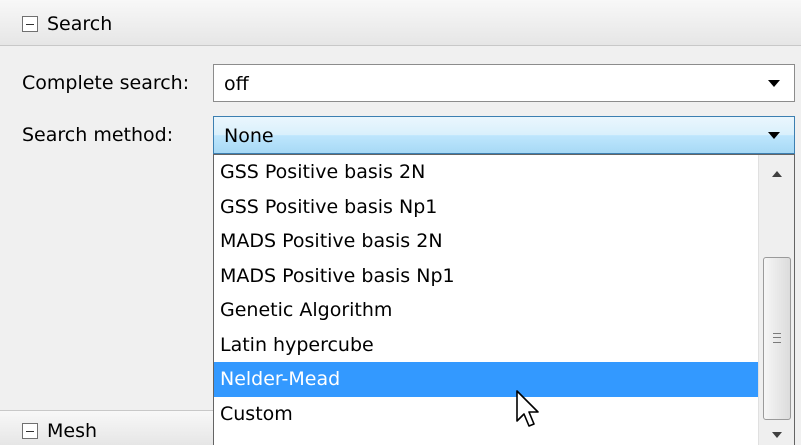 The height and width of the screenshot is (445, 801). Describe the element at coordinates (106, 83) in the screenshot. I see `complete-search-label: Complete search:` at that location.